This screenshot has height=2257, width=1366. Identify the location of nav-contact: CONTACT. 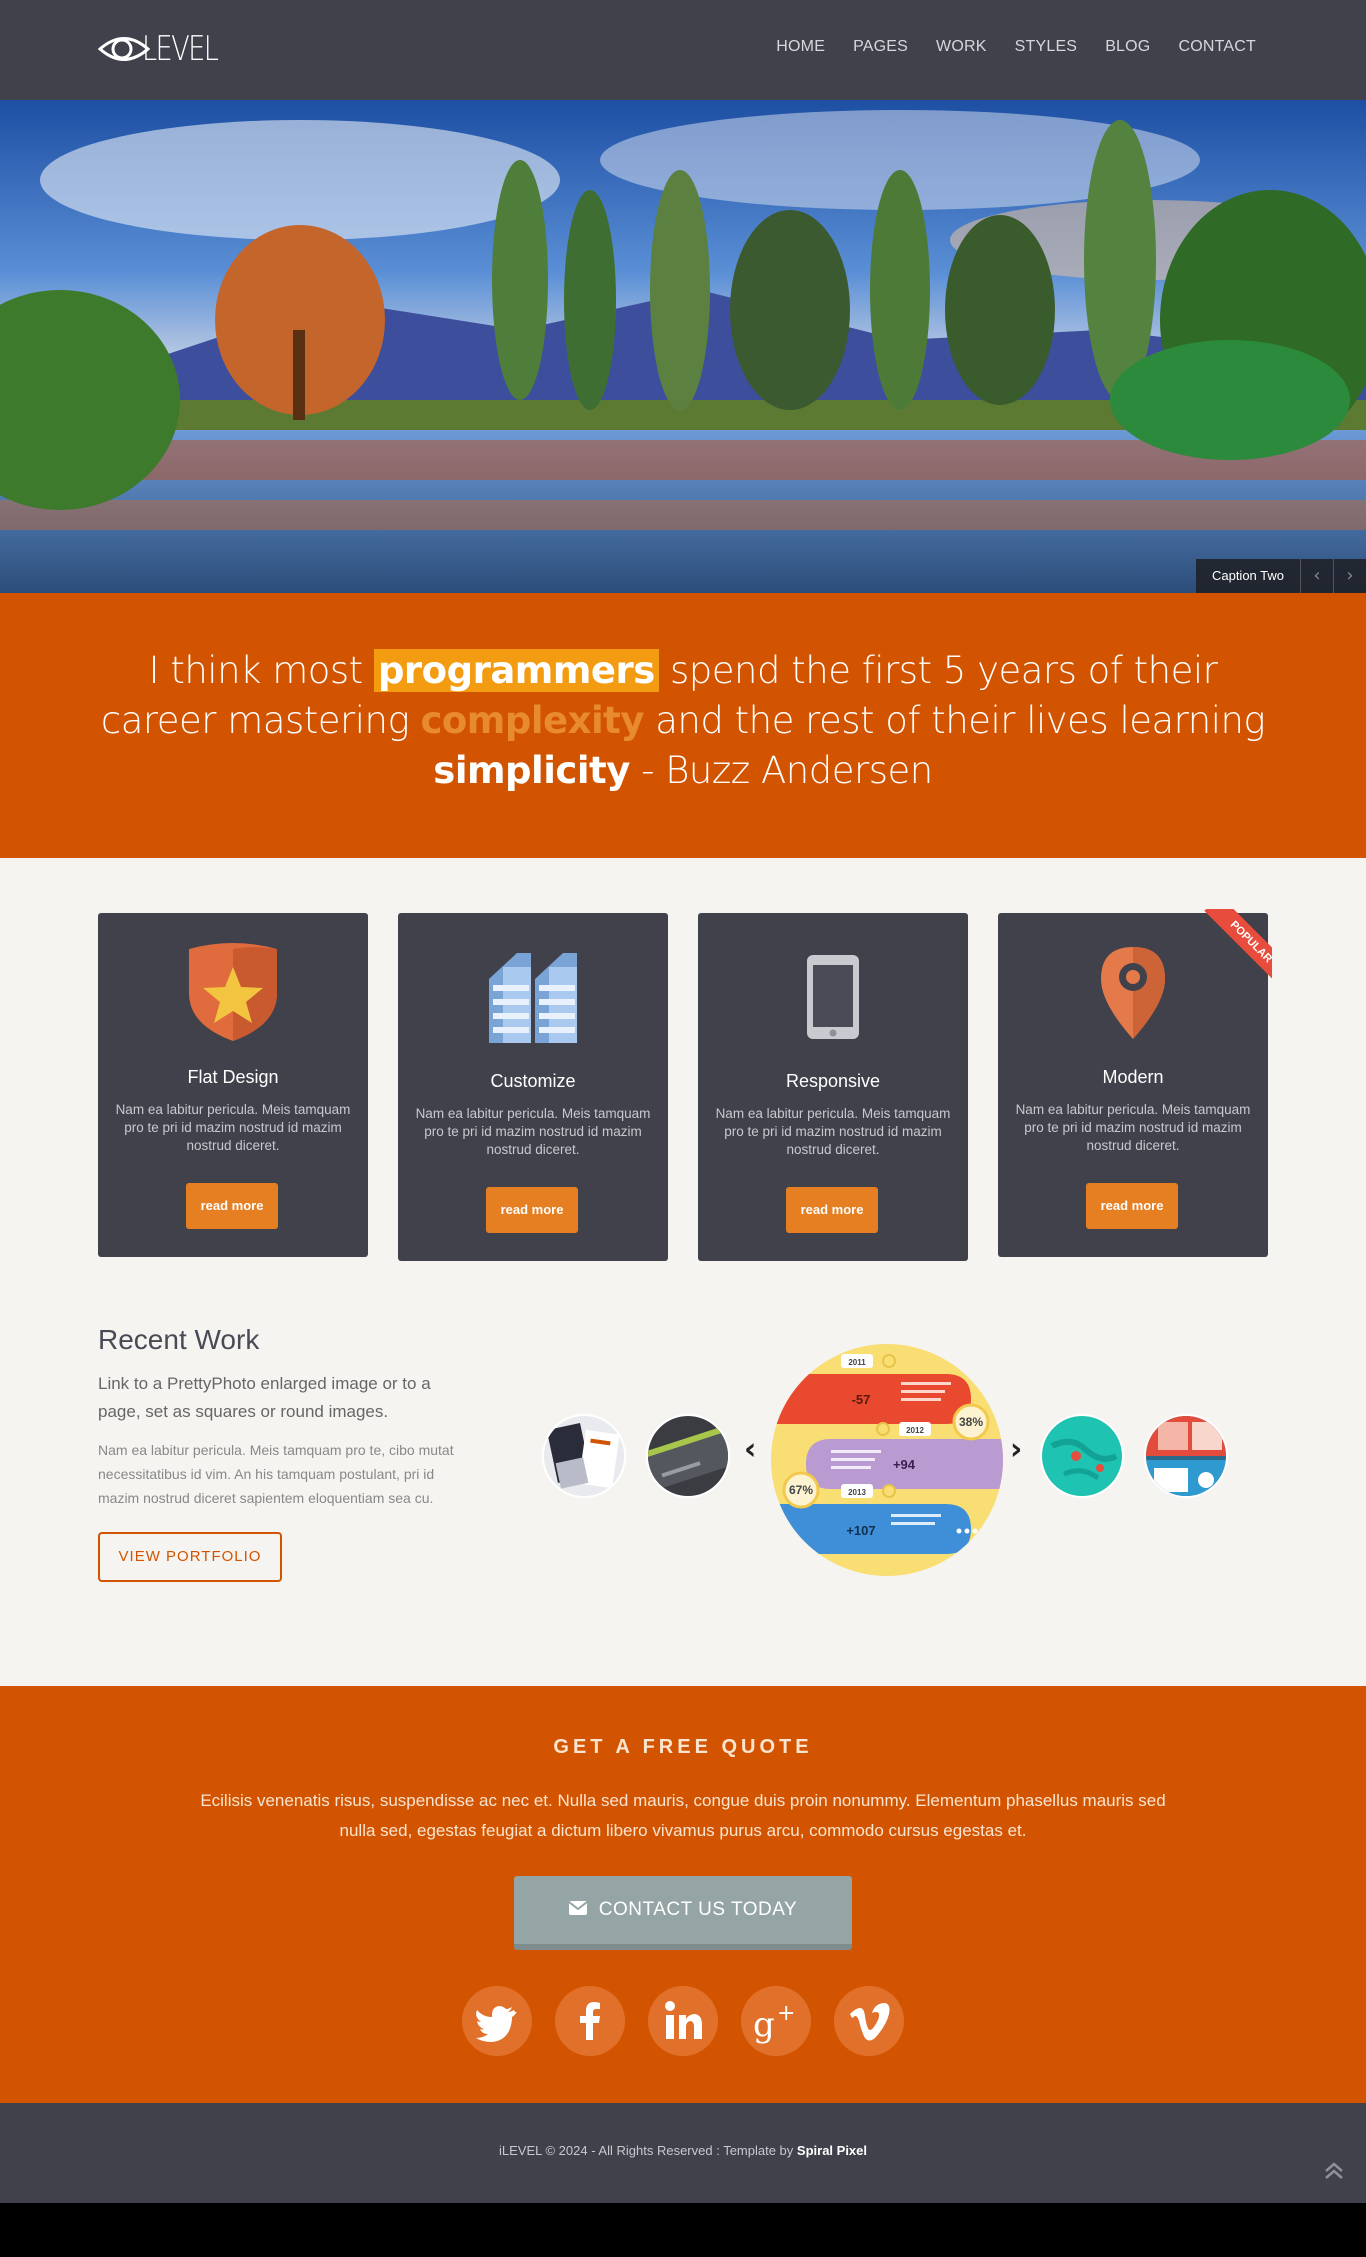
(1217, 47).